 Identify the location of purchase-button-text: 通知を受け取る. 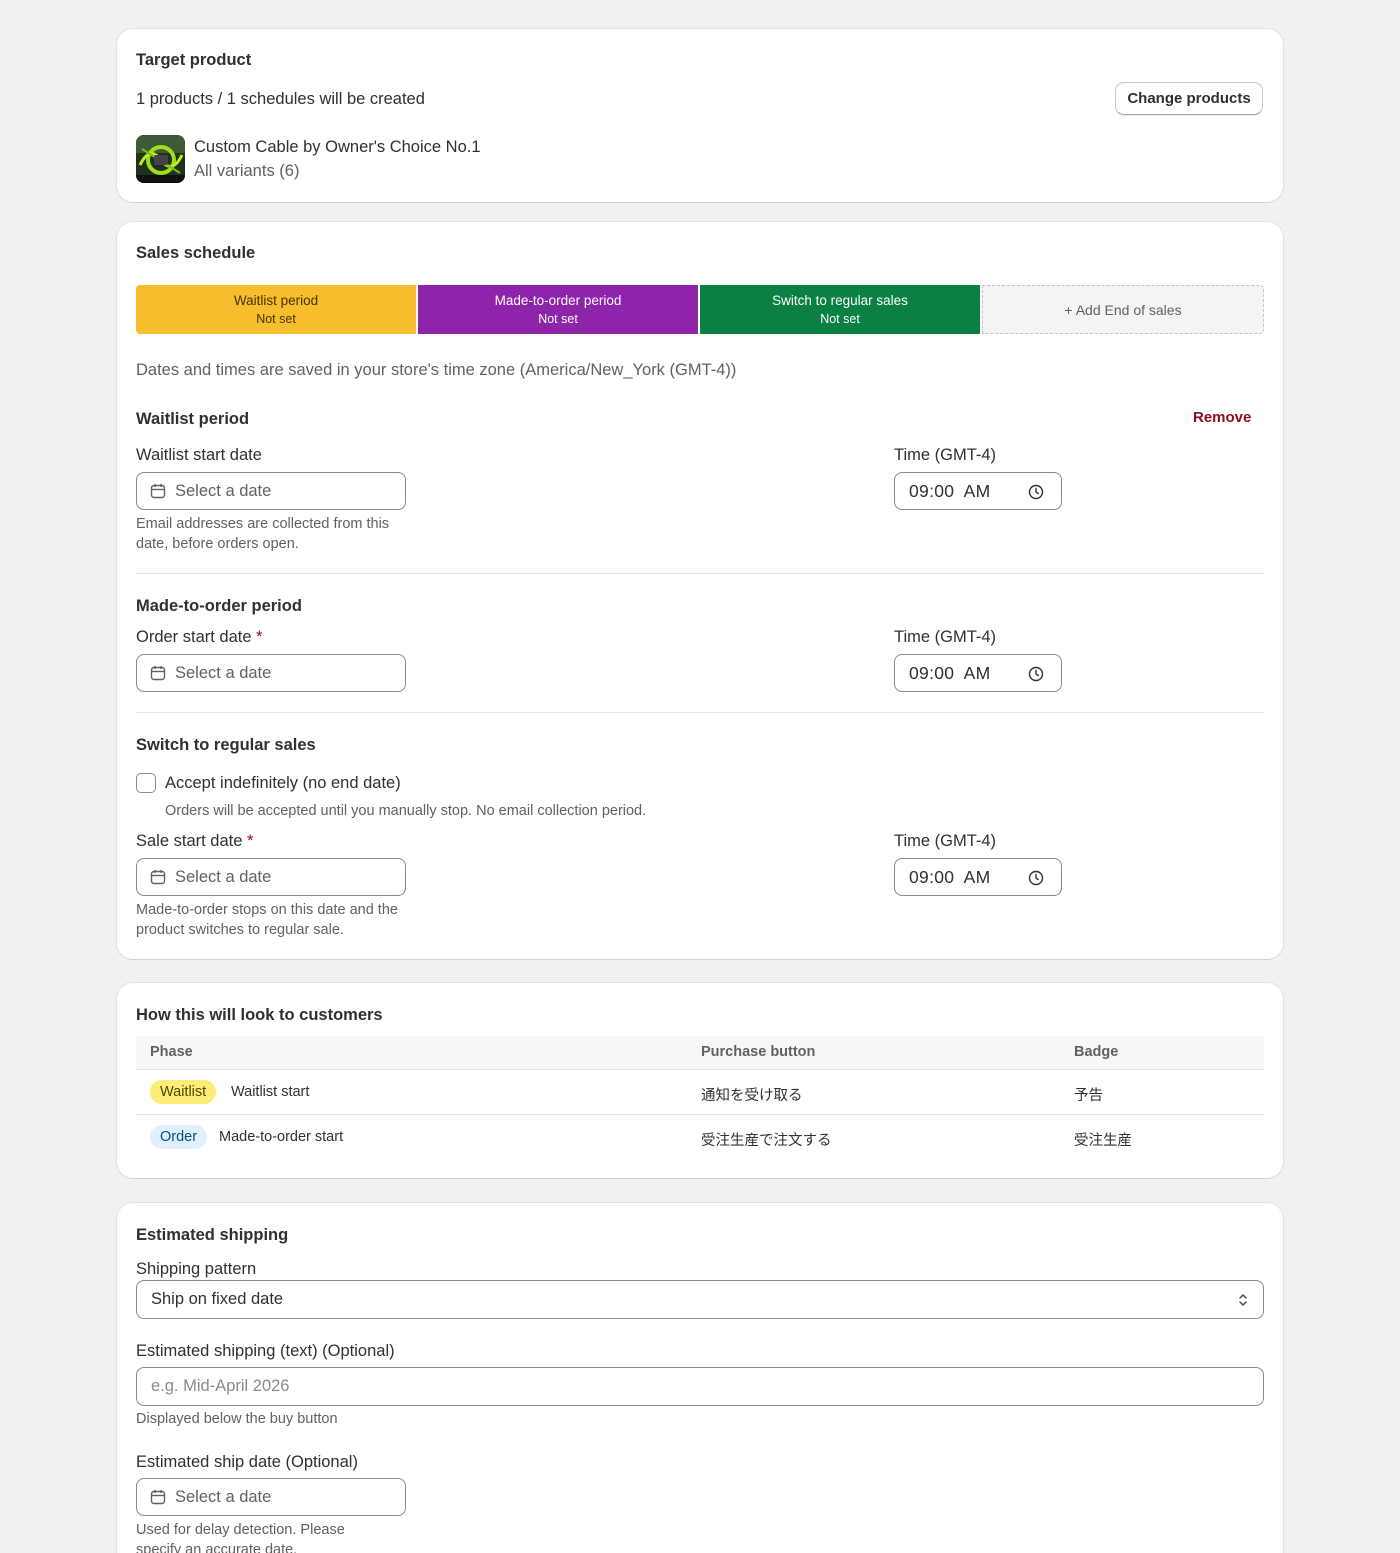
(752, 1096).